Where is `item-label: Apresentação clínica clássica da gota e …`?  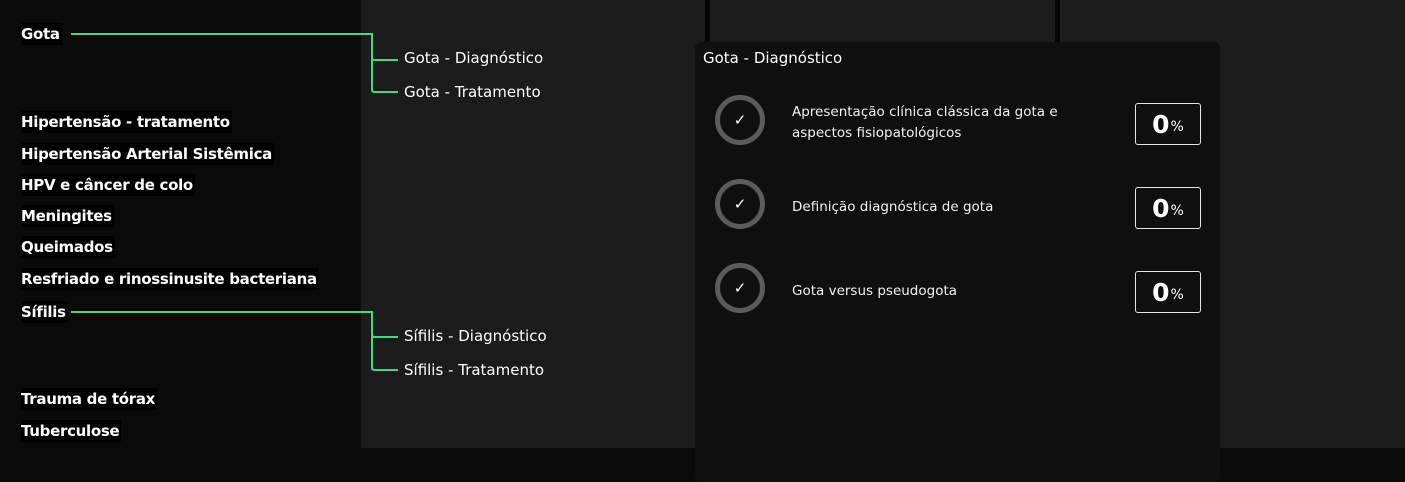 item-label: Apresentação clínica clássica da gota e … is located at coordinates (925, 122).